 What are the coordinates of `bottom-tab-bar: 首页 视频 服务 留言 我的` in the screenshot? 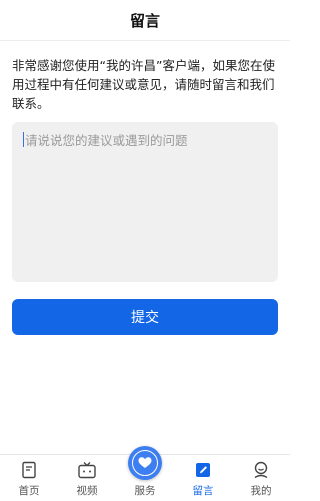 It's located at (145, 473).